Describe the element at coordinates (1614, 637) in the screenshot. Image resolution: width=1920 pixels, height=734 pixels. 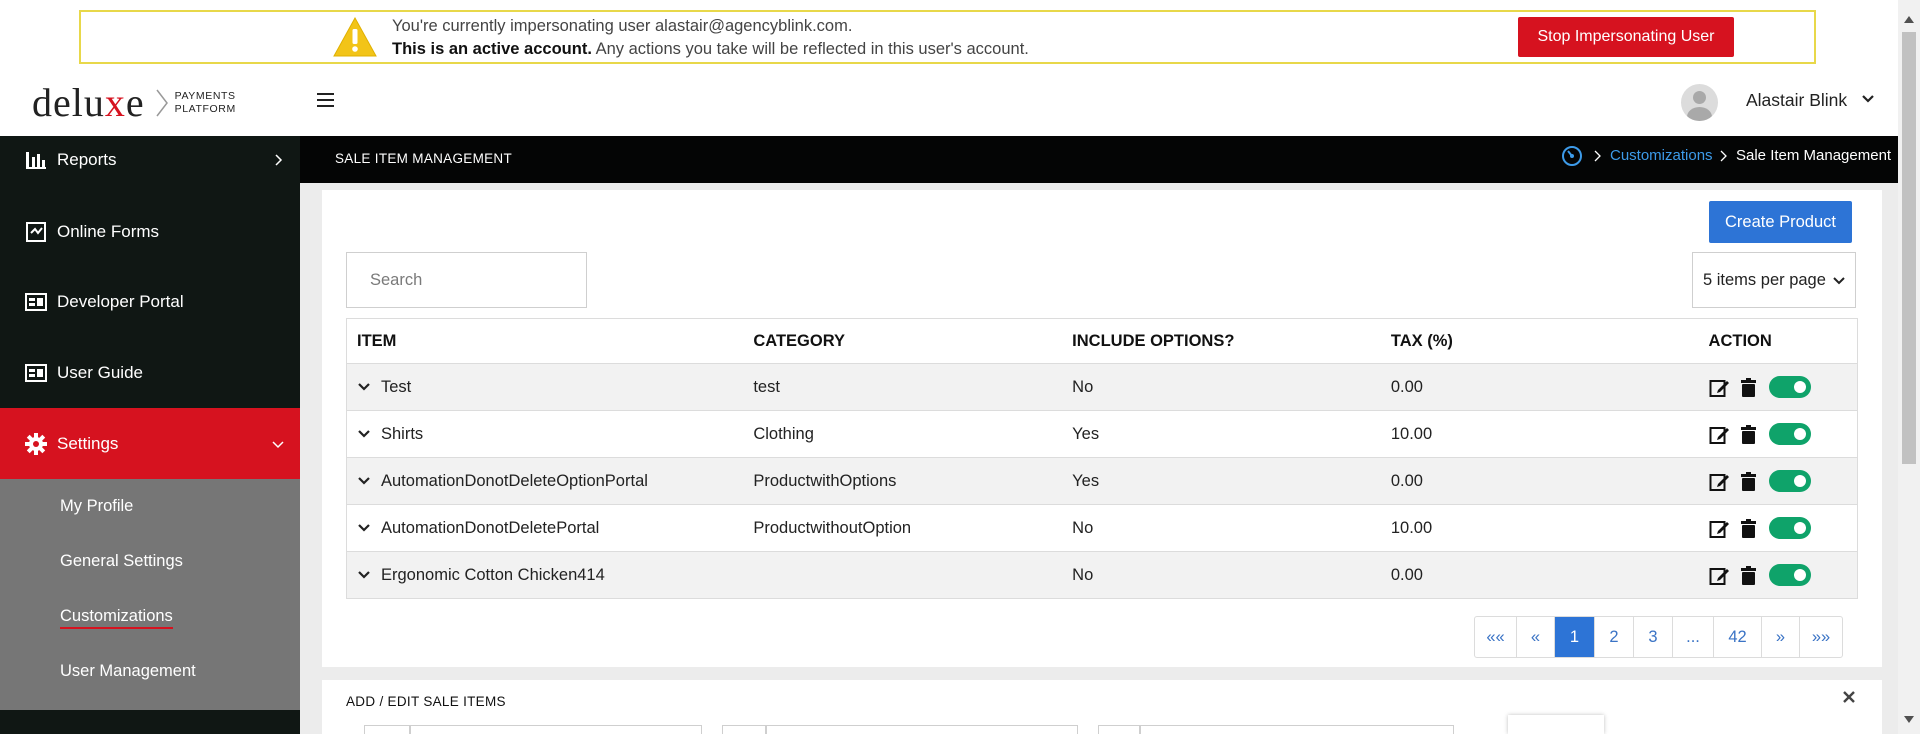
I see `pagination-page-2: 2` at that location.